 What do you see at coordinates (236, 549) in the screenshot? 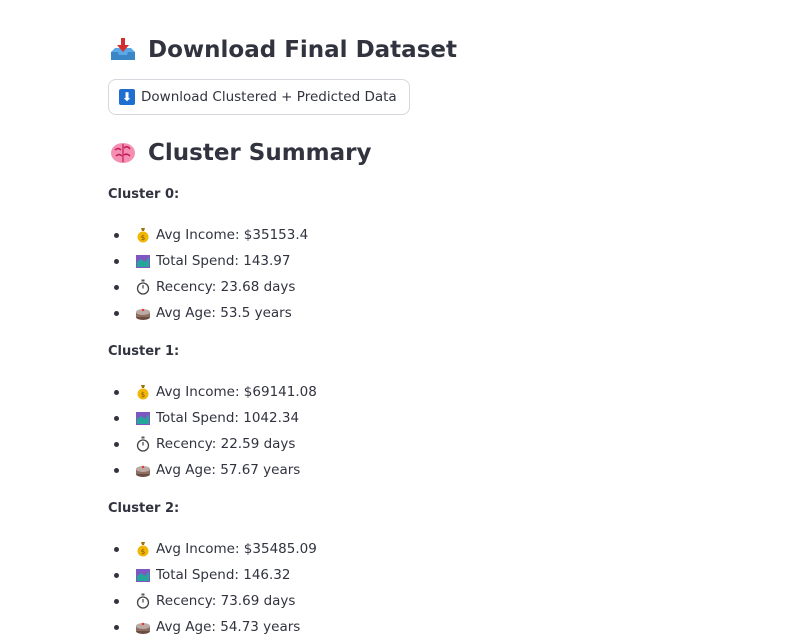
I see `avg-income-text: Avg Income: $35485.09` at bounding box center [236, 549].